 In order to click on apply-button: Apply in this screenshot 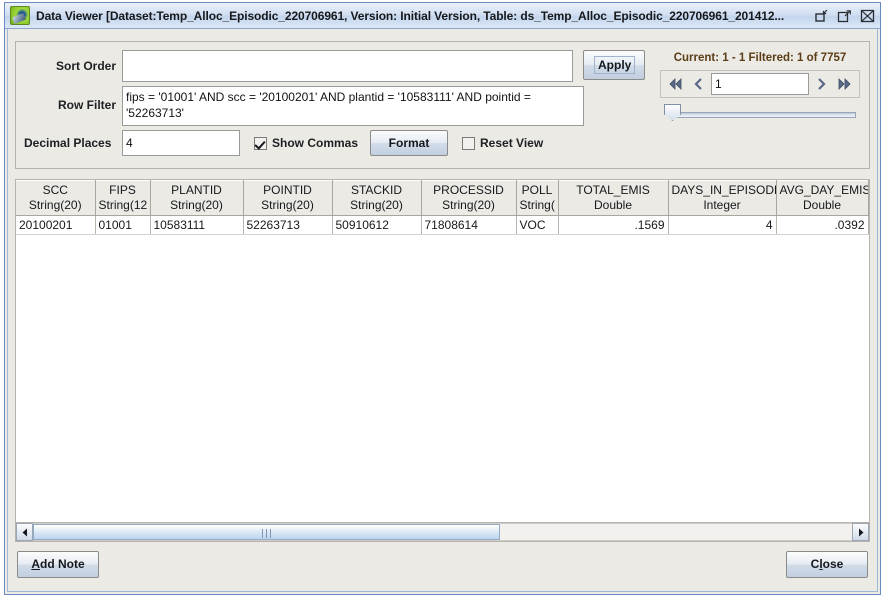, I will do `click(614, 65)`.